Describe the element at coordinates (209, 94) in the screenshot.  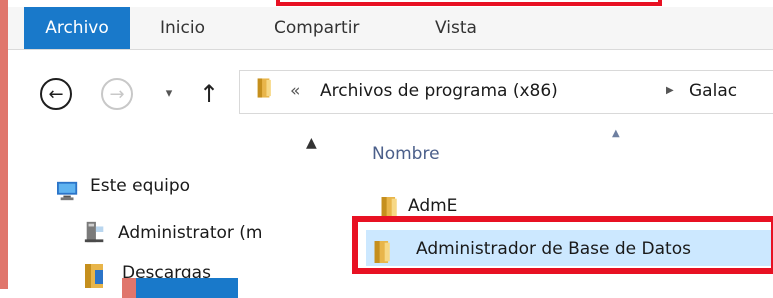
I see `up-arrow-icon: ↑` at that location.